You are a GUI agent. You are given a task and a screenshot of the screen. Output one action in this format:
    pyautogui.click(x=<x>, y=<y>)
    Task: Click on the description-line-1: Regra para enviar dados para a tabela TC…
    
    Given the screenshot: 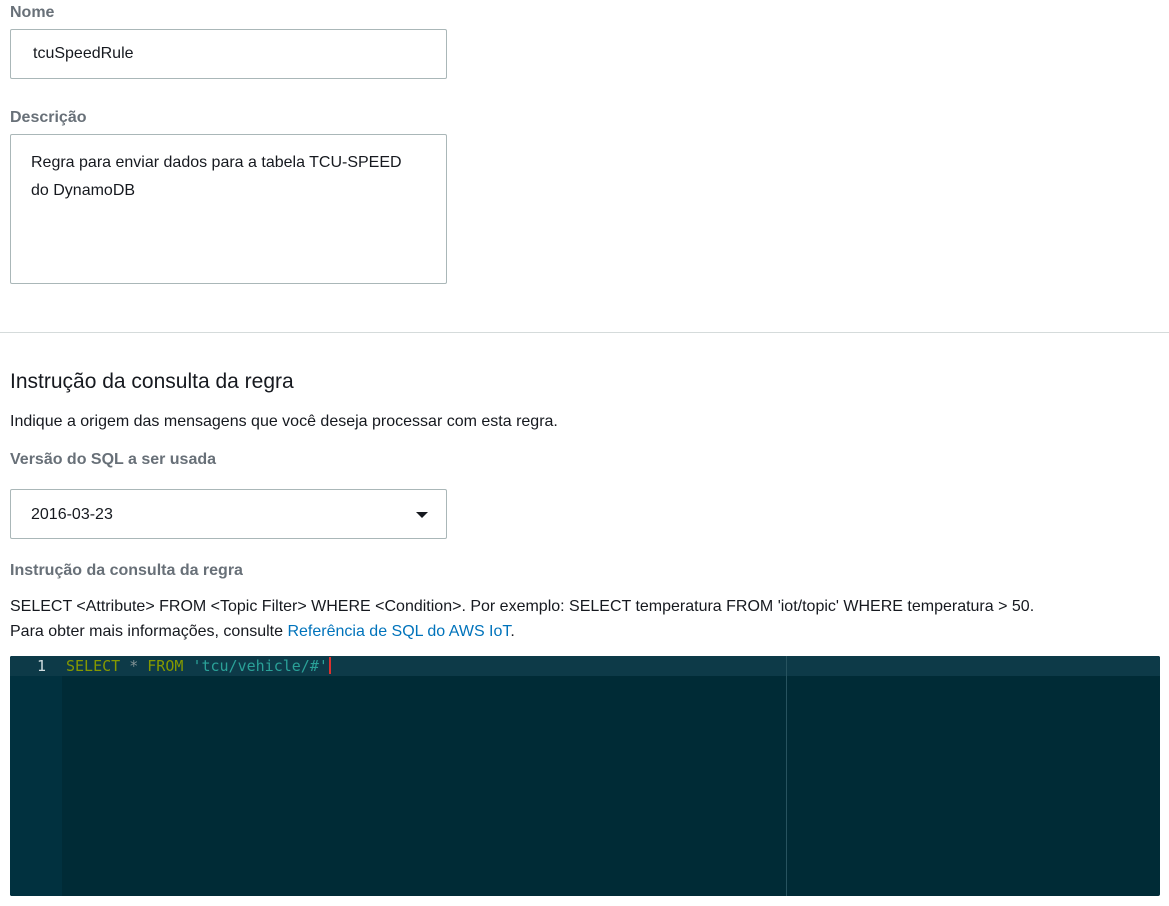 What is the action you would take?
    pyautogui.click(x=216, y=162)
    